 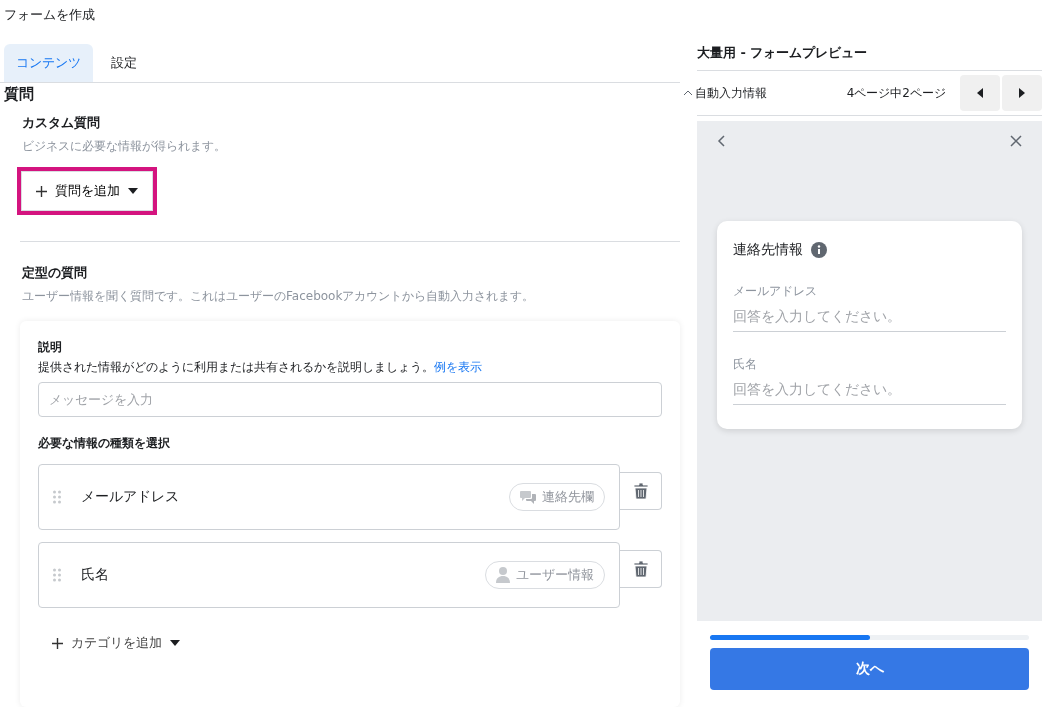 I want to click on info-type-label: メールアドレス, so click(x=130, y=497).